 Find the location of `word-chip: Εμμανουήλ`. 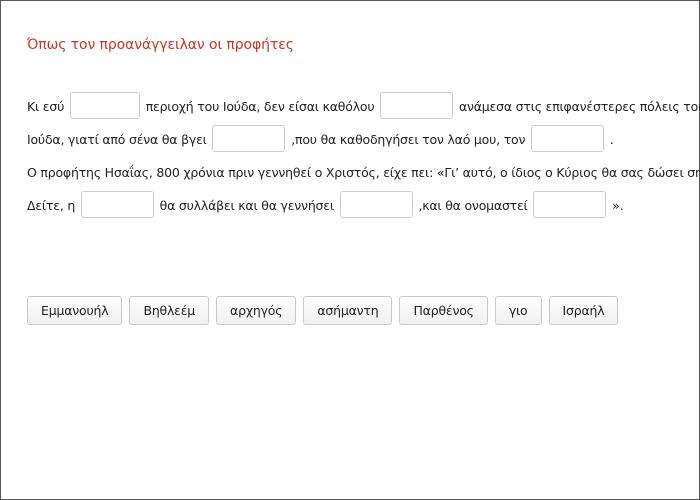

word-chip: Εμμανουήλ is located at coordinates (75, 310).